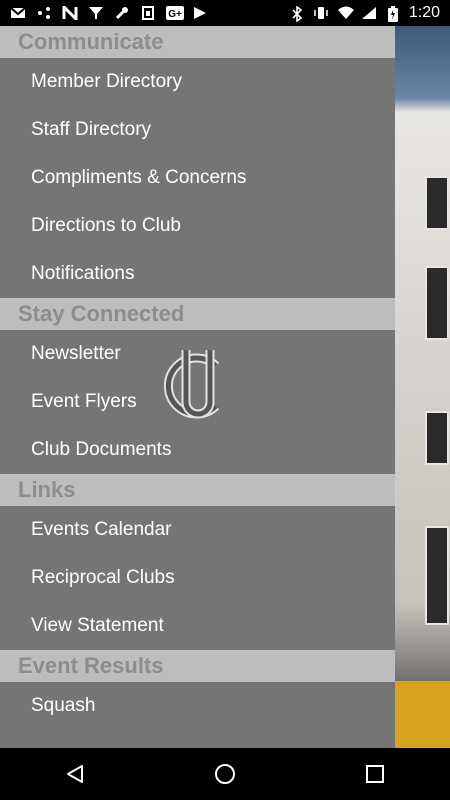  I want to click on wrench-icon, so click(122, 13).